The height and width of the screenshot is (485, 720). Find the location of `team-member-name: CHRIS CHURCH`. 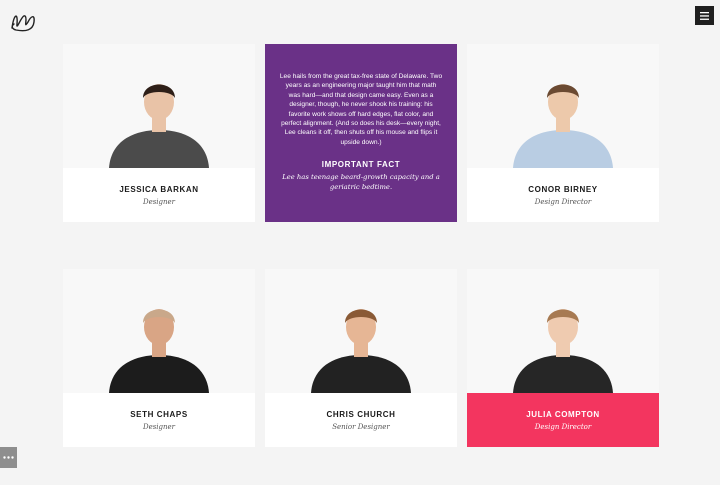

team-member-name: CHRIS CHURCH is located at coordinates (361, 414).